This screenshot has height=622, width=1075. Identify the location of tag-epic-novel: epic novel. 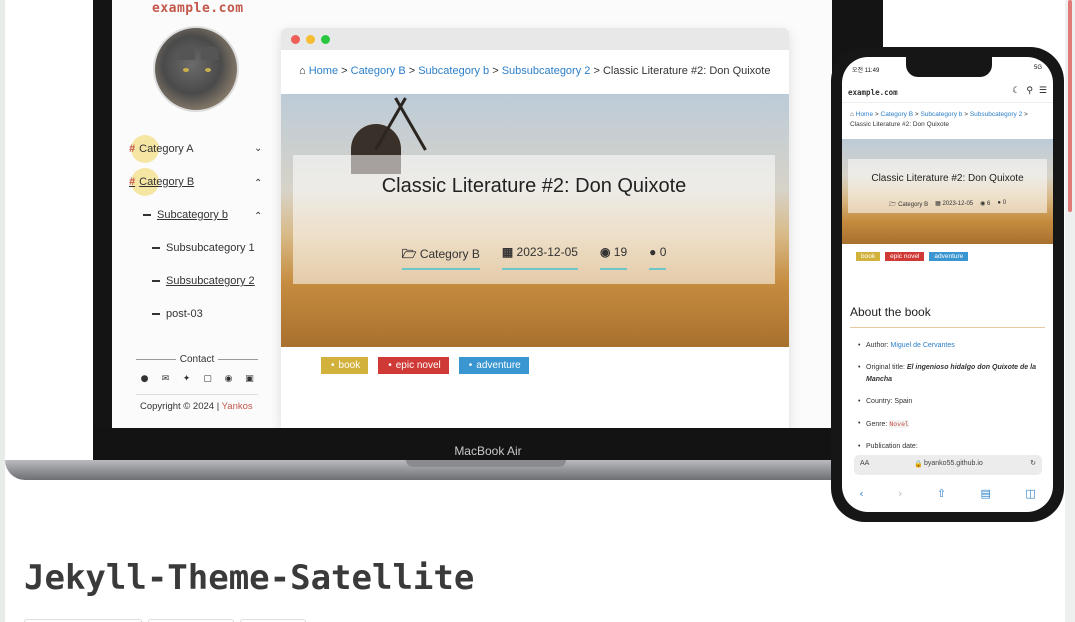
(413, 365).